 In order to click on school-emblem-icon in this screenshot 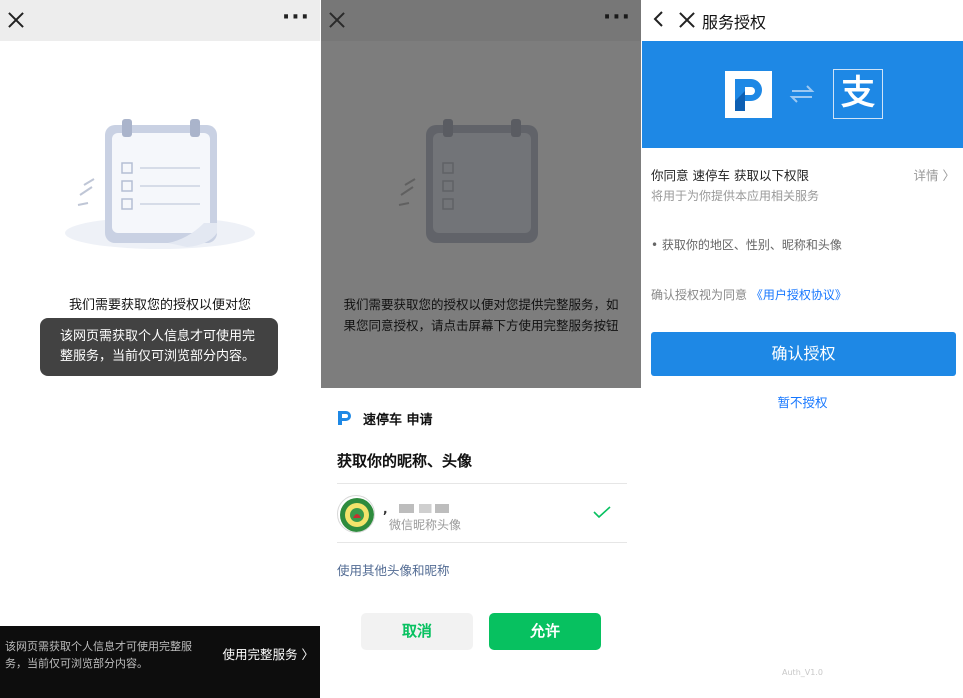, I will do `click(357, 515)`.